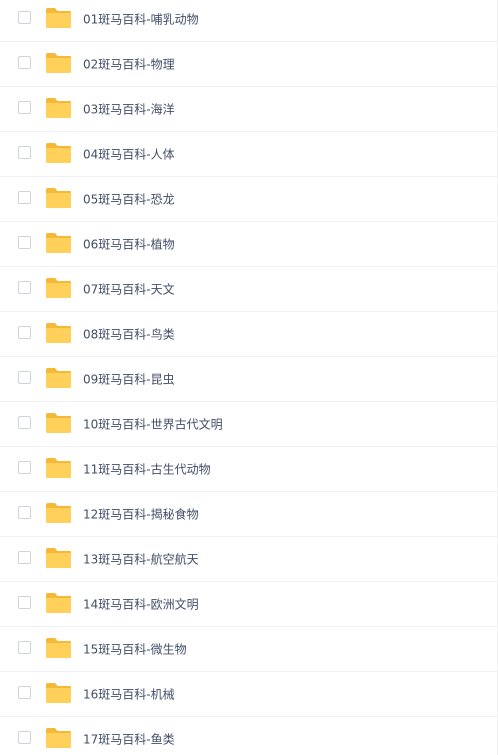 The width and height of the screenshot is (498, 755). Describe the element at coordinates (249, 21) in the screenshot. I see `file-row: 01斑马百科-哺乳动物` at that location.